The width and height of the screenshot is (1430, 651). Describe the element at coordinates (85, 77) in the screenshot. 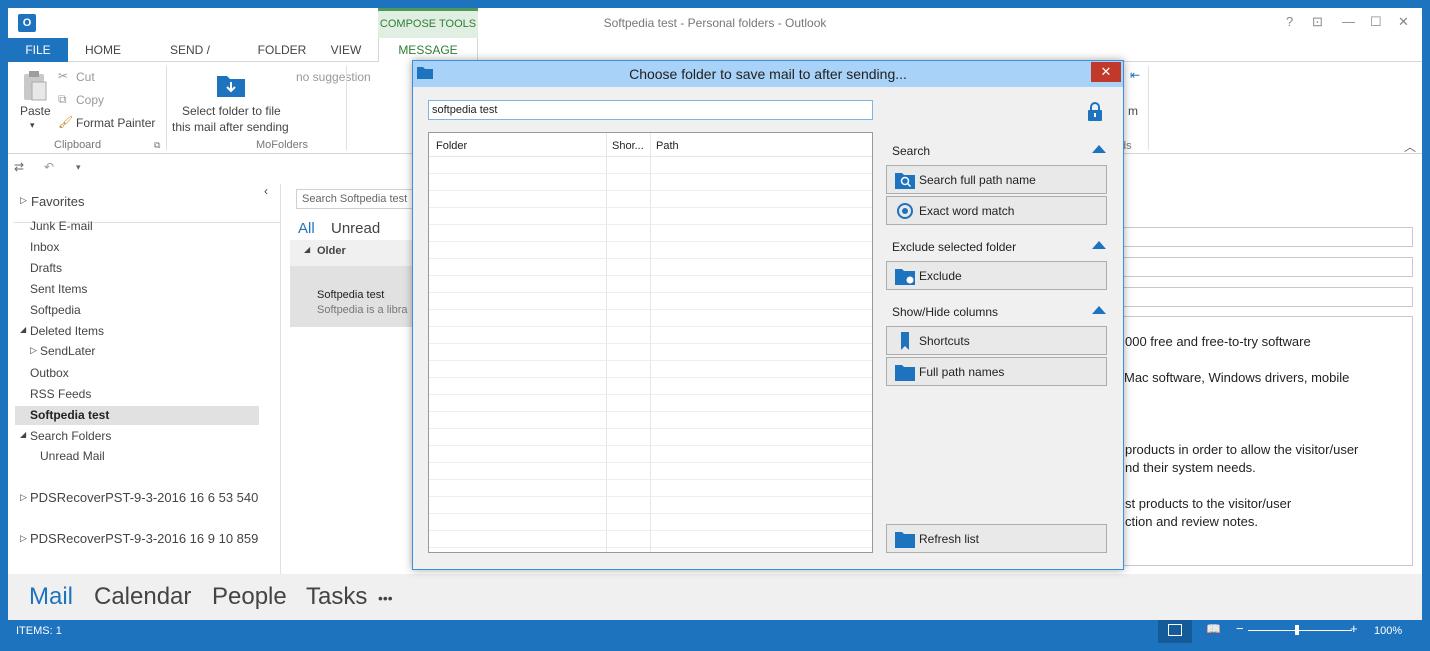

I see `cut-button: Cut` at that location.